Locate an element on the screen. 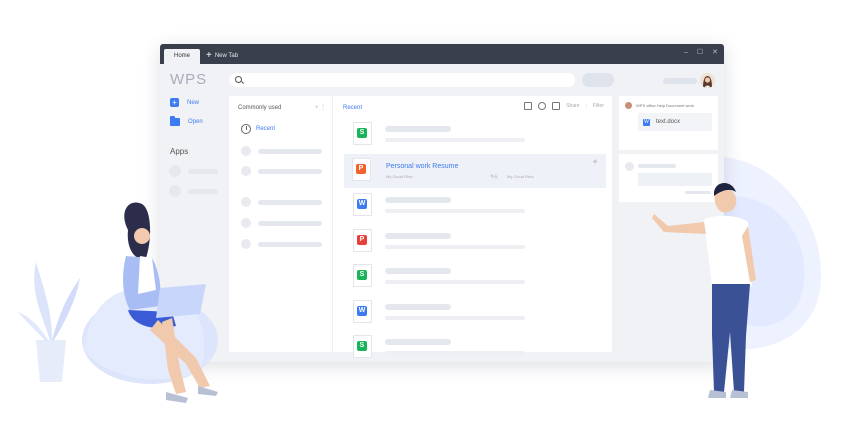 This screenshot has height=432, width=860. commonly-used-title: Commonly used is located at coordinates (260, 108).